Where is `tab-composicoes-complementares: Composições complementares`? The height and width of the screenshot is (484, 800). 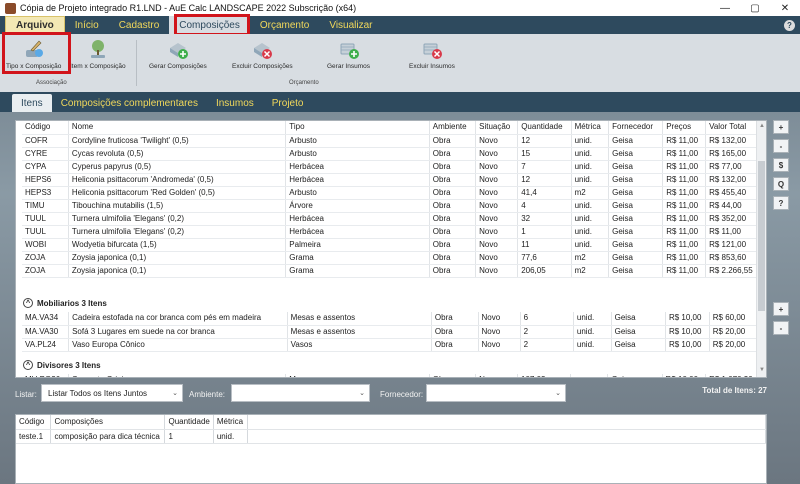 tab-composicoes-complementares: Composições complementares is located at coordinates (129, 103).